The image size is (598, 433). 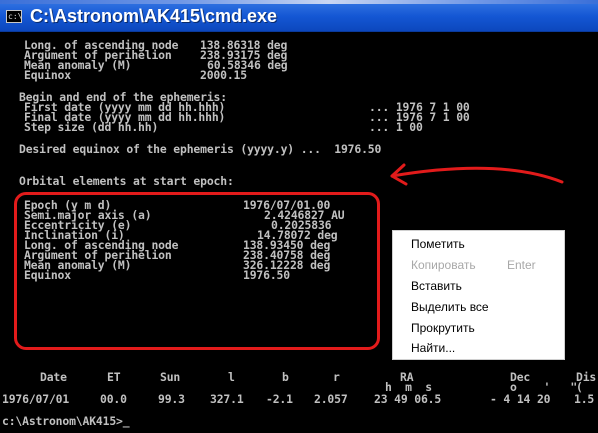 What do you see at coordinates (14, 16) in the screenshot?
I see `cmd-icon: c:\` at bounding box center [14, 16].